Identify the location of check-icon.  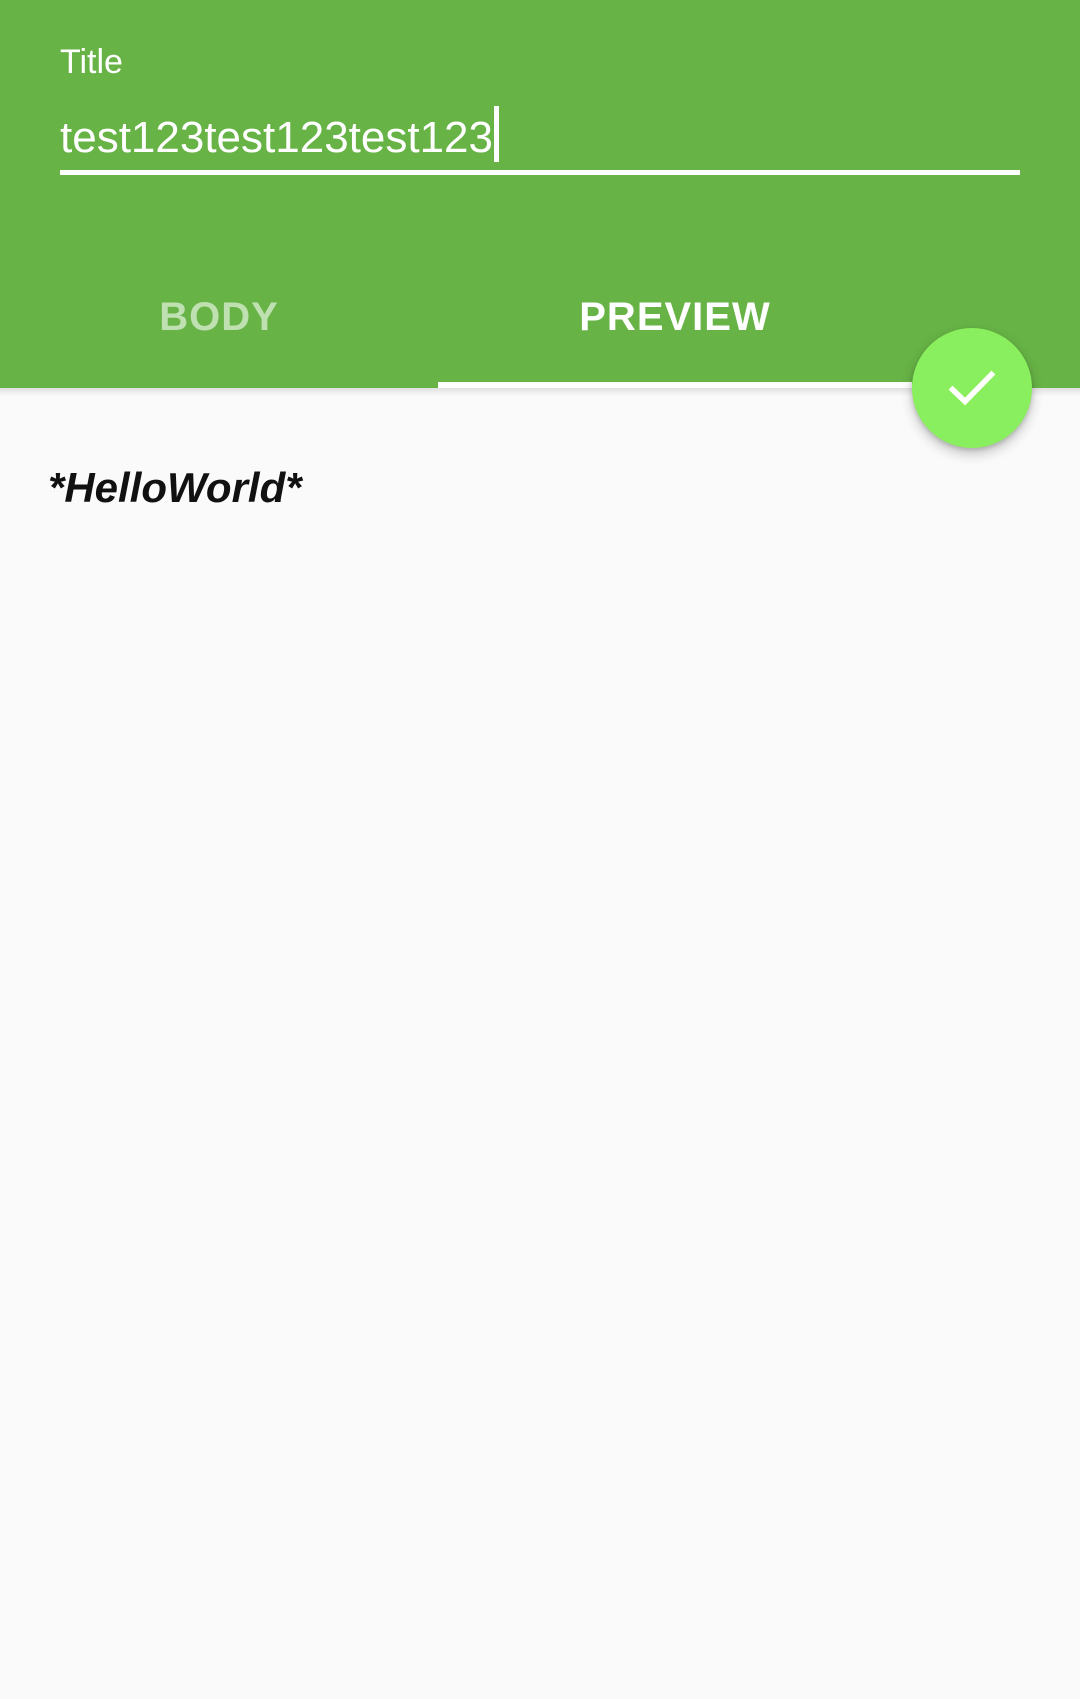
(972, 388).